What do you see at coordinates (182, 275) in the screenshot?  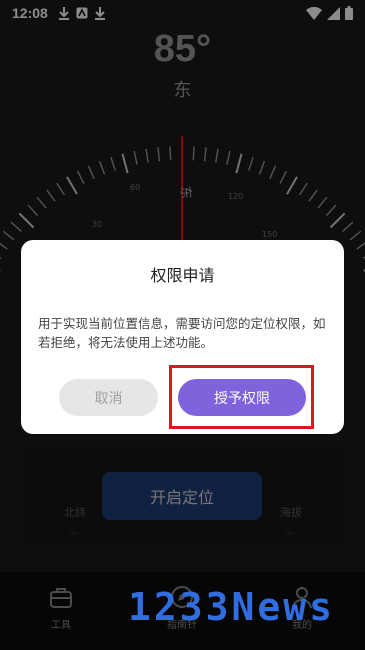 I see `dialog-title: 权限申请` at bounding box center [182, 275].